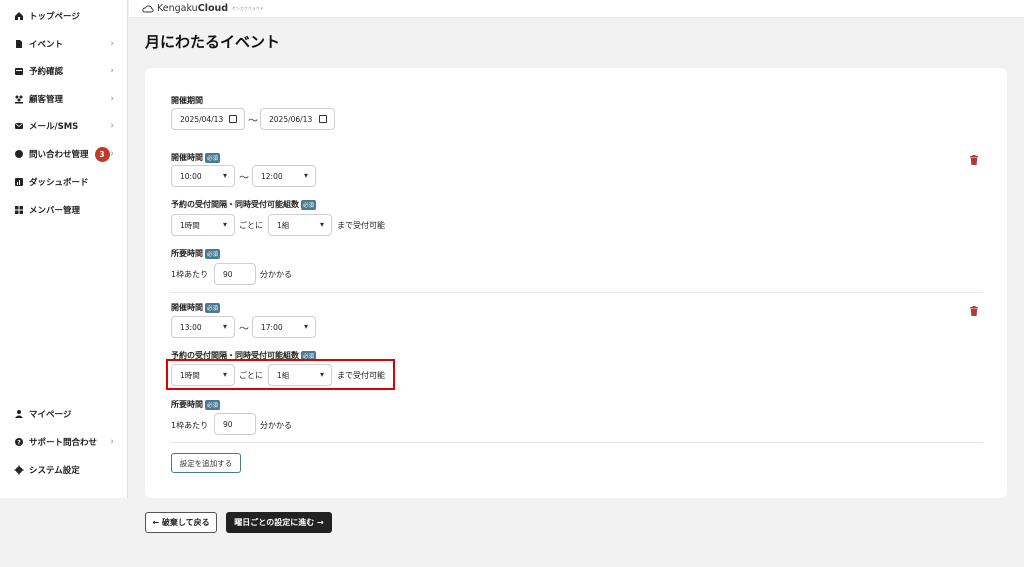  What do you see at coordinates (191, 327) in the screenshot?
I see `start-time-value: 13:00` at bounding box center [191, 327].